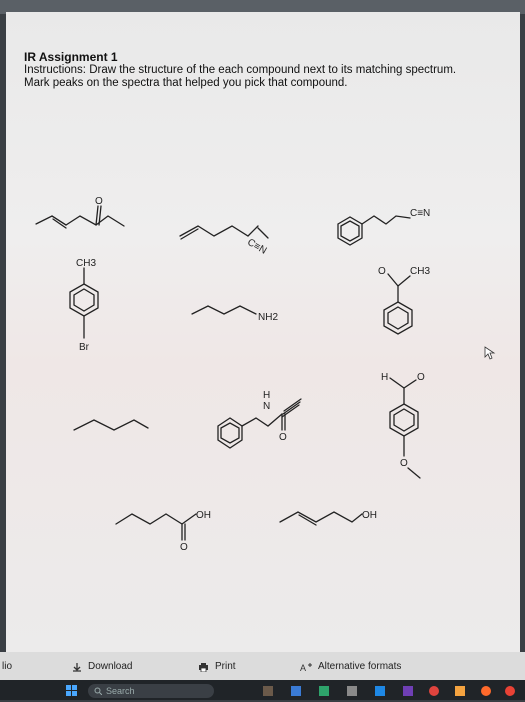  Describe the element at coordinates (321, 518) in the screenshot. I see `molecule-alcohol` at that location.